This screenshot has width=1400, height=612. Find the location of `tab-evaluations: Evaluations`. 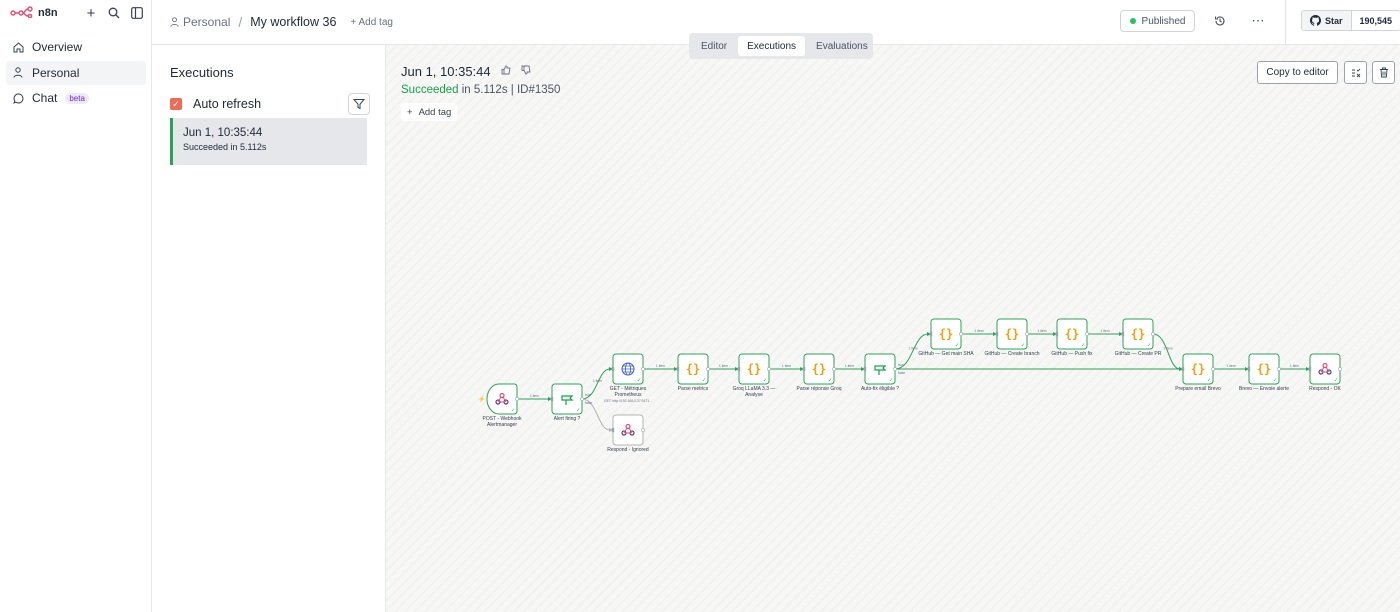

tab-evaluations: Evaluations is located at coordinates (842, 46).